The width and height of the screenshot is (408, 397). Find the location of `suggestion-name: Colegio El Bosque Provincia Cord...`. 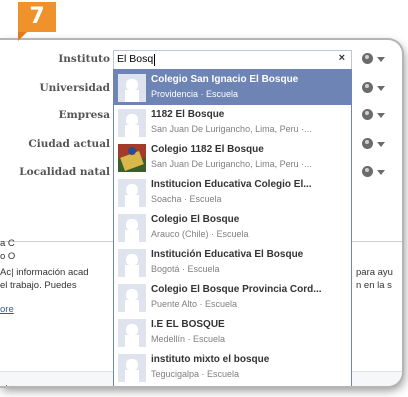

suggestion-name: Colegio El Bosque Provincia Cord... is located at coordinates (236, 289).